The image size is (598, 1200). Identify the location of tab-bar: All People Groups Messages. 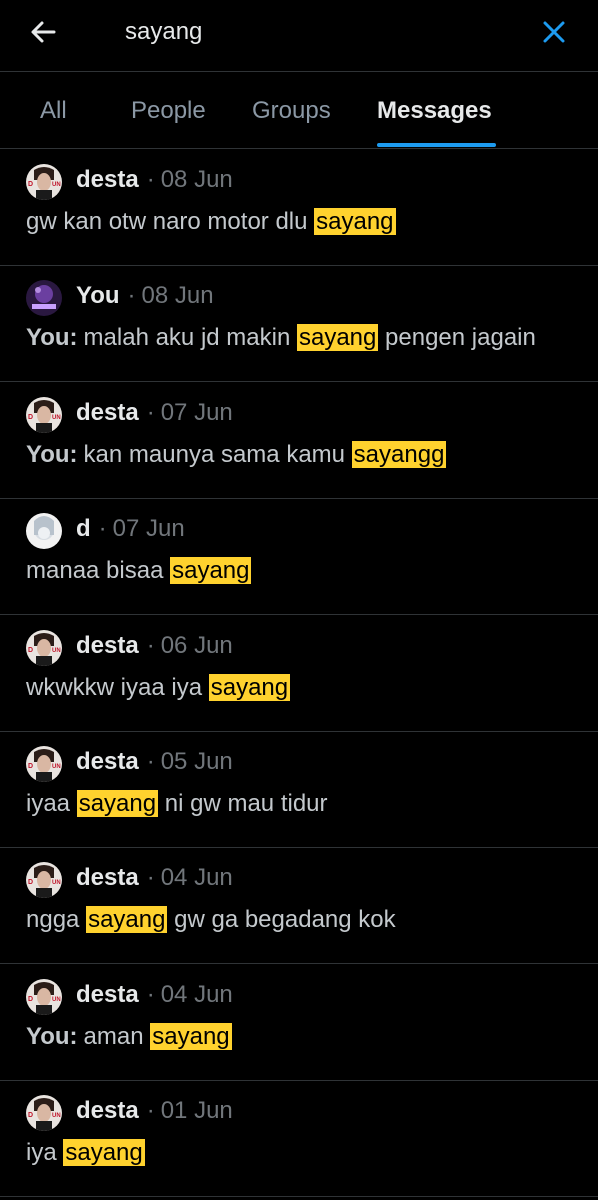
(299, 111).